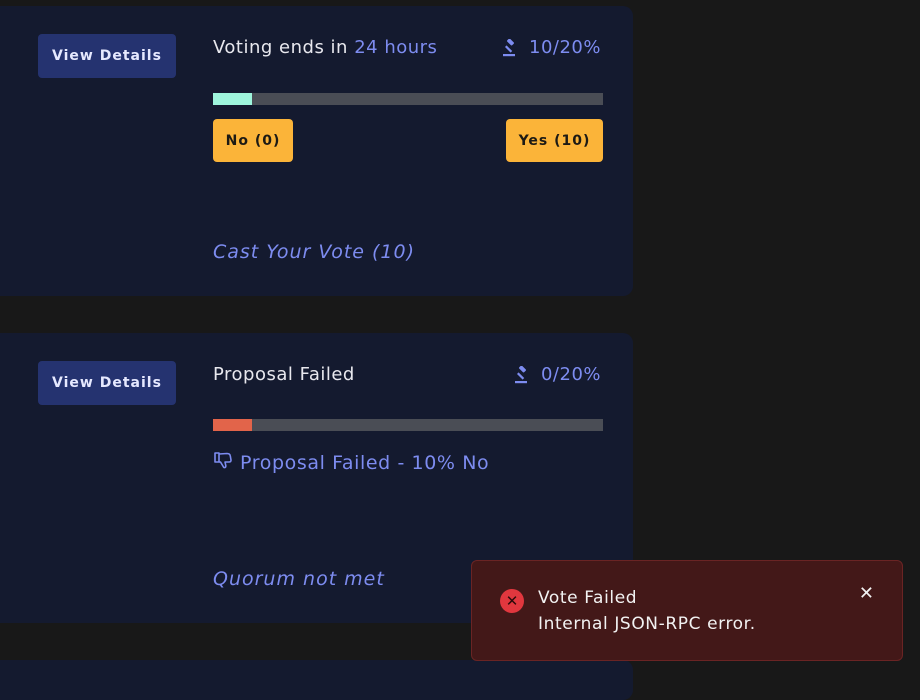 Image resolution: width=920 pixels, height=700 pixels. I want to click on proposal-card, so click(316, 680).